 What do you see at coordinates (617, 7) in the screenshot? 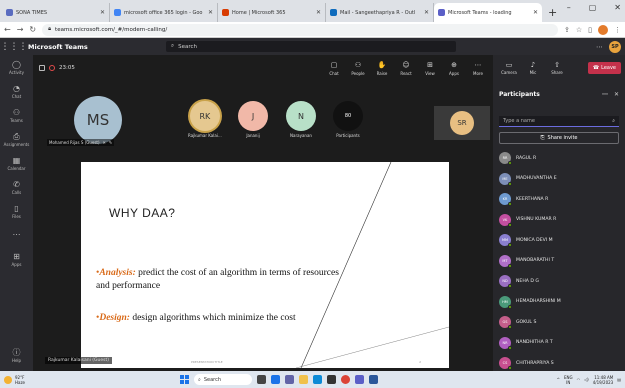
I see `close-window-icon: ✕` at bounding box center [617, 7].